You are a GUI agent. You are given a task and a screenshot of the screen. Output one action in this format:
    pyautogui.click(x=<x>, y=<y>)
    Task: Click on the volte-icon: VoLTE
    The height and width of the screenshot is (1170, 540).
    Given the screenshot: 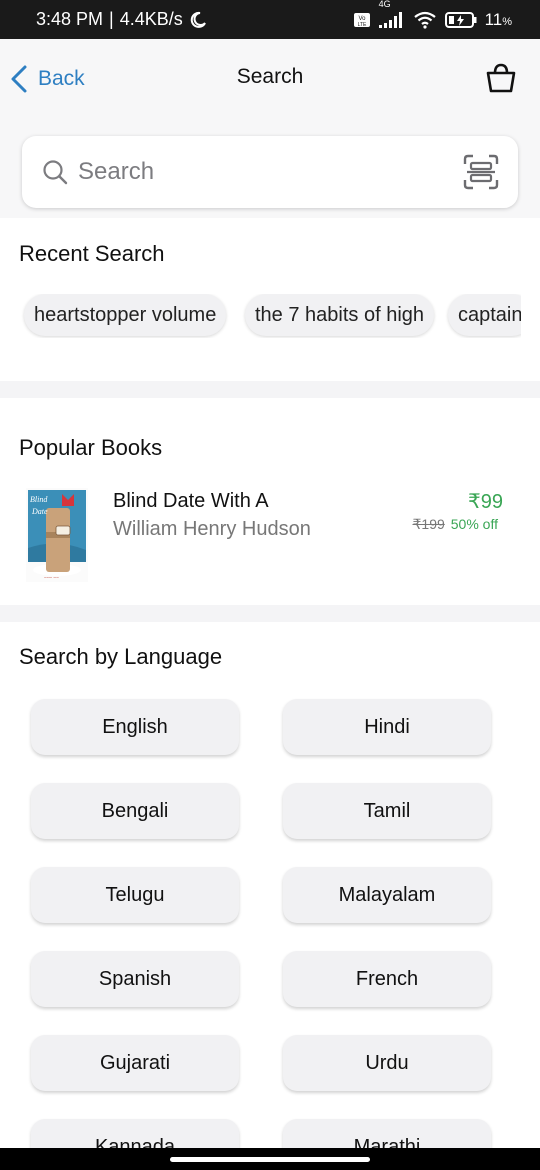 What is the action you would take?
    pyautogui.click(x=361, y=20)
    